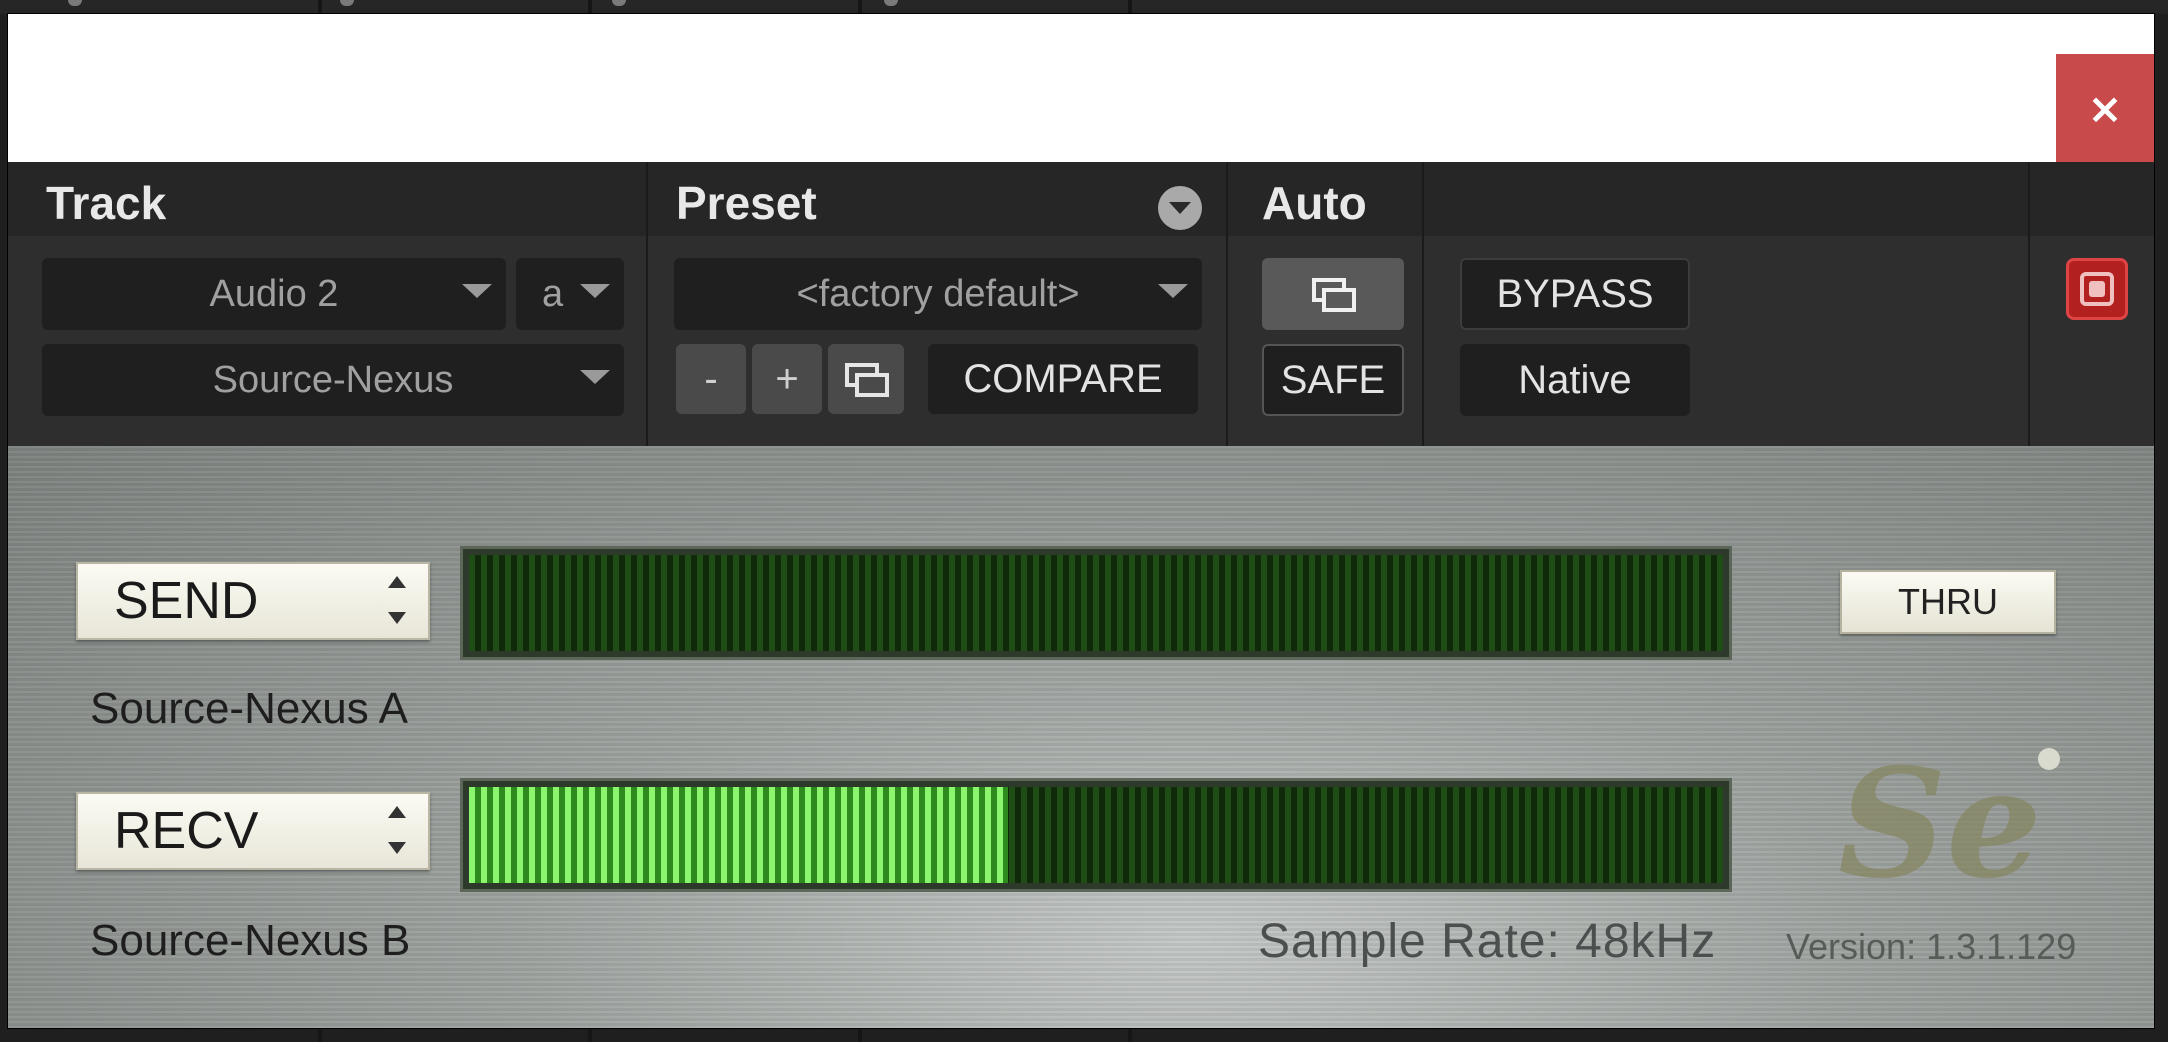 This screenshot has width=2168, height=1042. Describe the element at coordinates (553, 293) in the screenshot. I see `track-variant: a` at that location.